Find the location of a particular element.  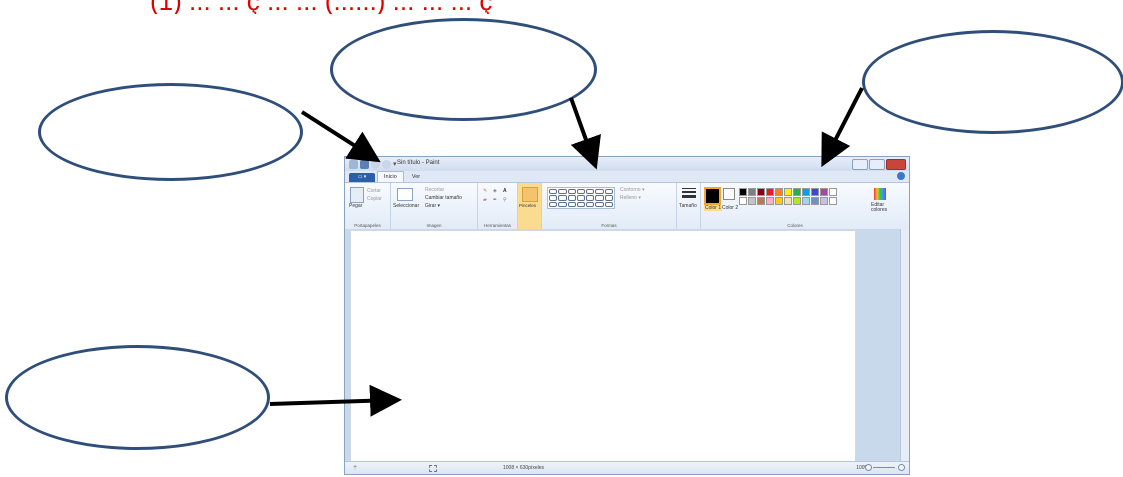

group-label-clipboard: Portapapeles is located at coordinates (367, 225).